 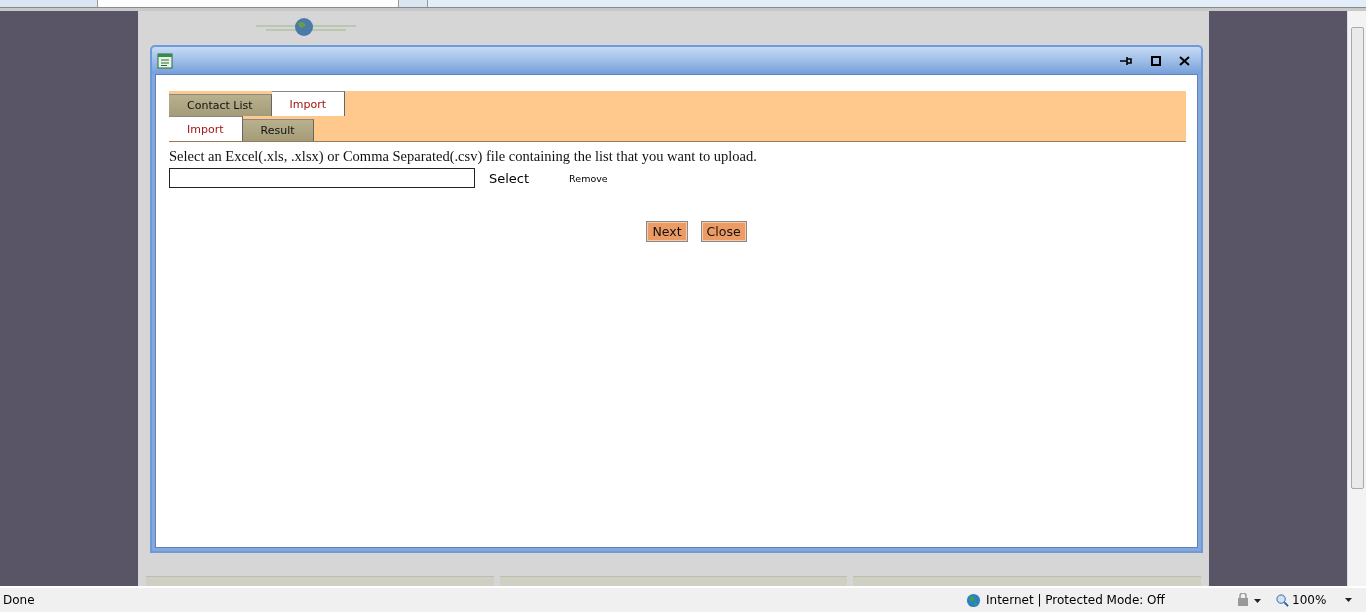 What do you see at coordinates (973, 600) in the screenshot?
I see `globe-icon` at bounding box center [973, 600].